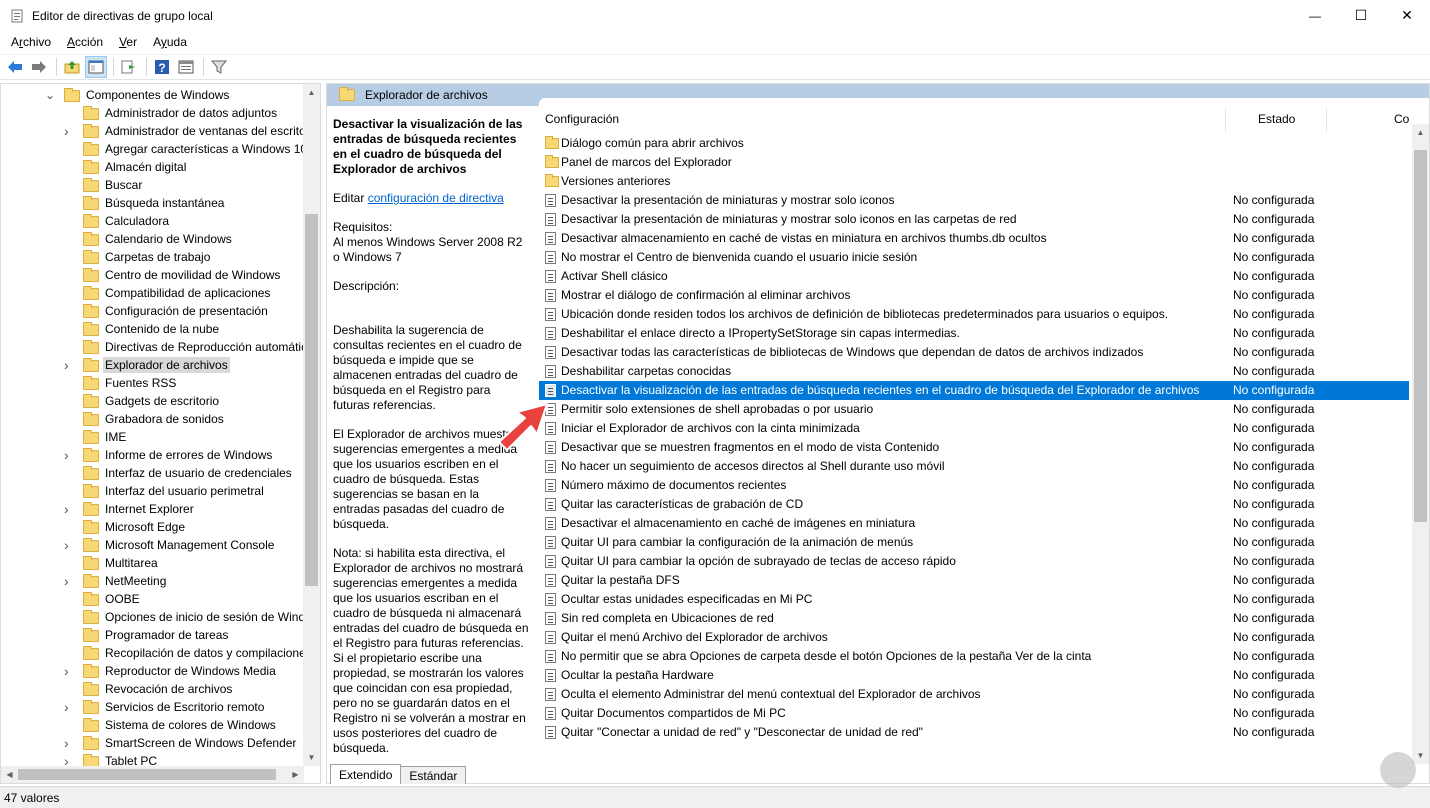 This screenshot has height=808, width=1430. What do you see at coordinates (170, 42) in the screenshot?
I see `menu-ayuda: Ayuda` at bounding box center [170, 42].